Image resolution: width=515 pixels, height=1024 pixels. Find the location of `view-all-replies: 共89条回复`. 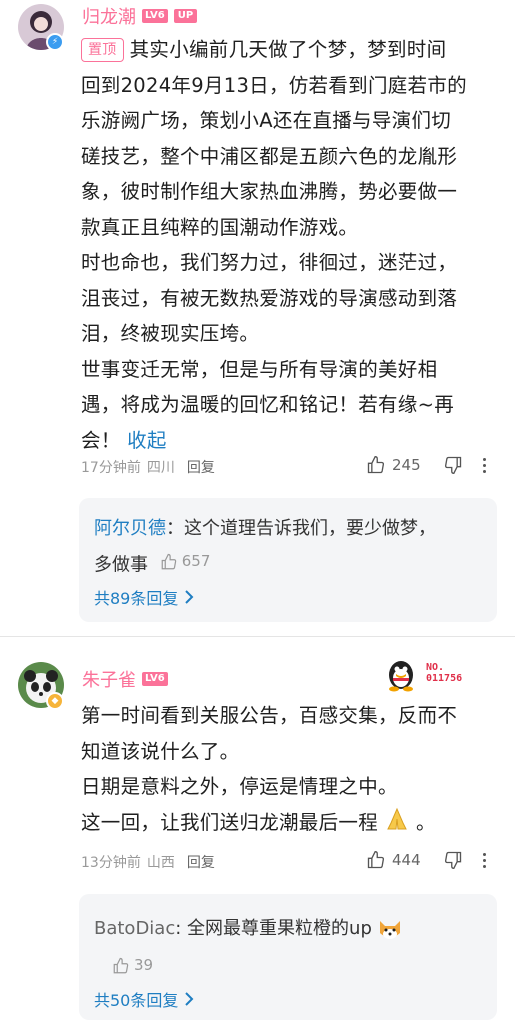

view-all-replies: 共89条回复 is located at coordinates (144, 597).